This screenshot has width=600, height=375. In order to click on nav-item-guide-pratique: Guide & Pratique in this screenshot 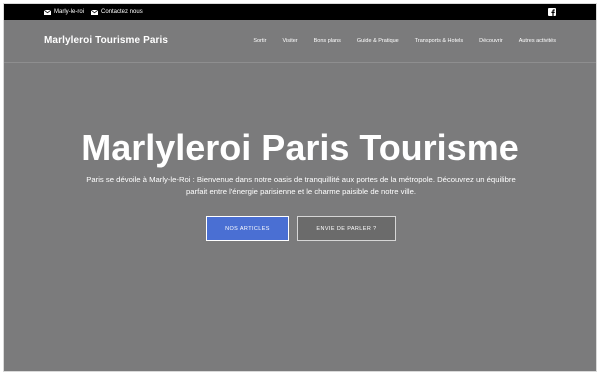, I will do `click(378, 41)`.